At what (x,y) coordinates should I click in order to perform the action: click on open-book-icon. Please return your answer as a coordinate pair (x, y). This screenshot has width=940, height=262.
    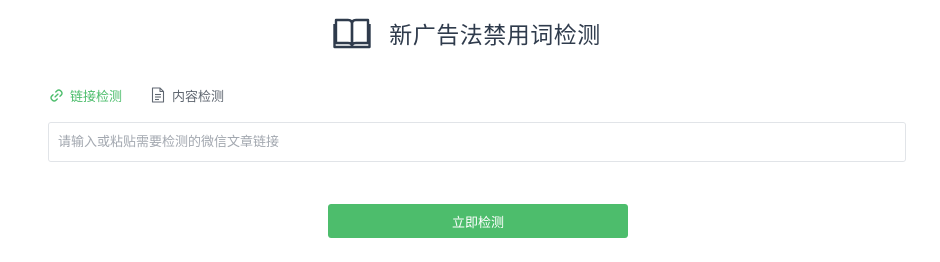
    Looking at the image, I should click on (352, 33).